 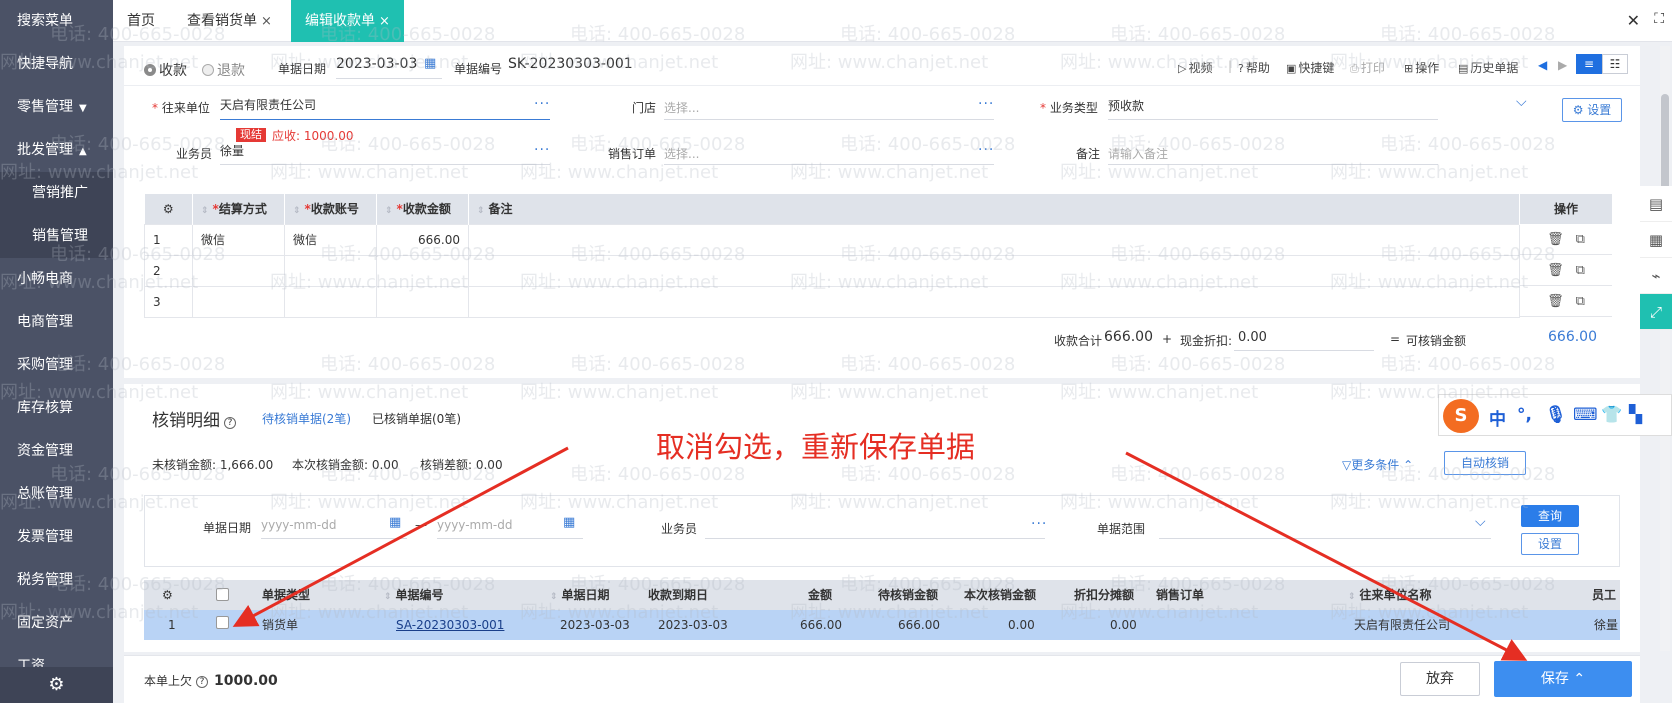 What do you see at coordinates (1421, 67) in the screenshot?
I see `operate-button: ⊞ 操作` at bounding box center [1421, 67].